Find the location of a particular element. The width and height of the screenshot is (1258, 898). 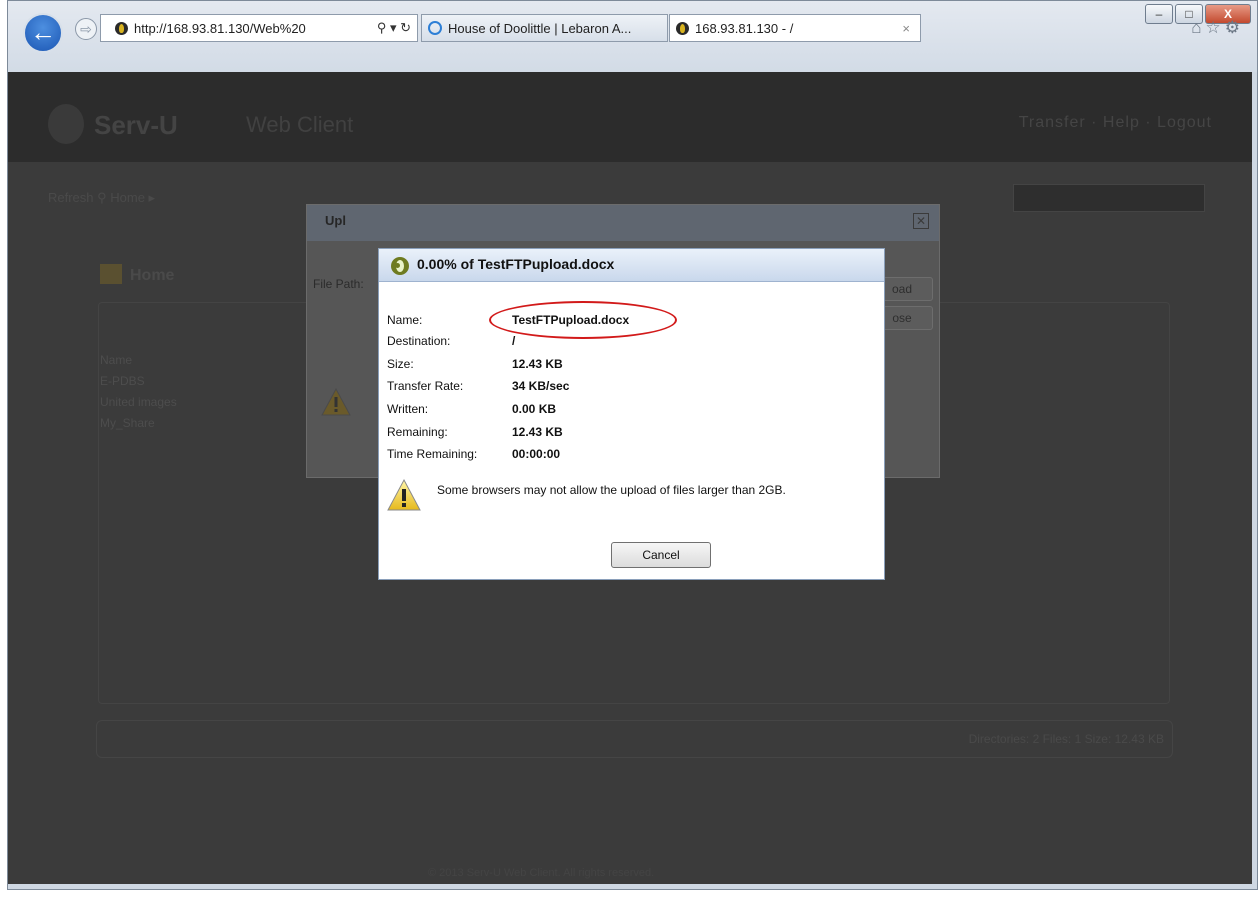

file-list: Name E-PDBS United images My_Share is located at coordinates (138, 392).